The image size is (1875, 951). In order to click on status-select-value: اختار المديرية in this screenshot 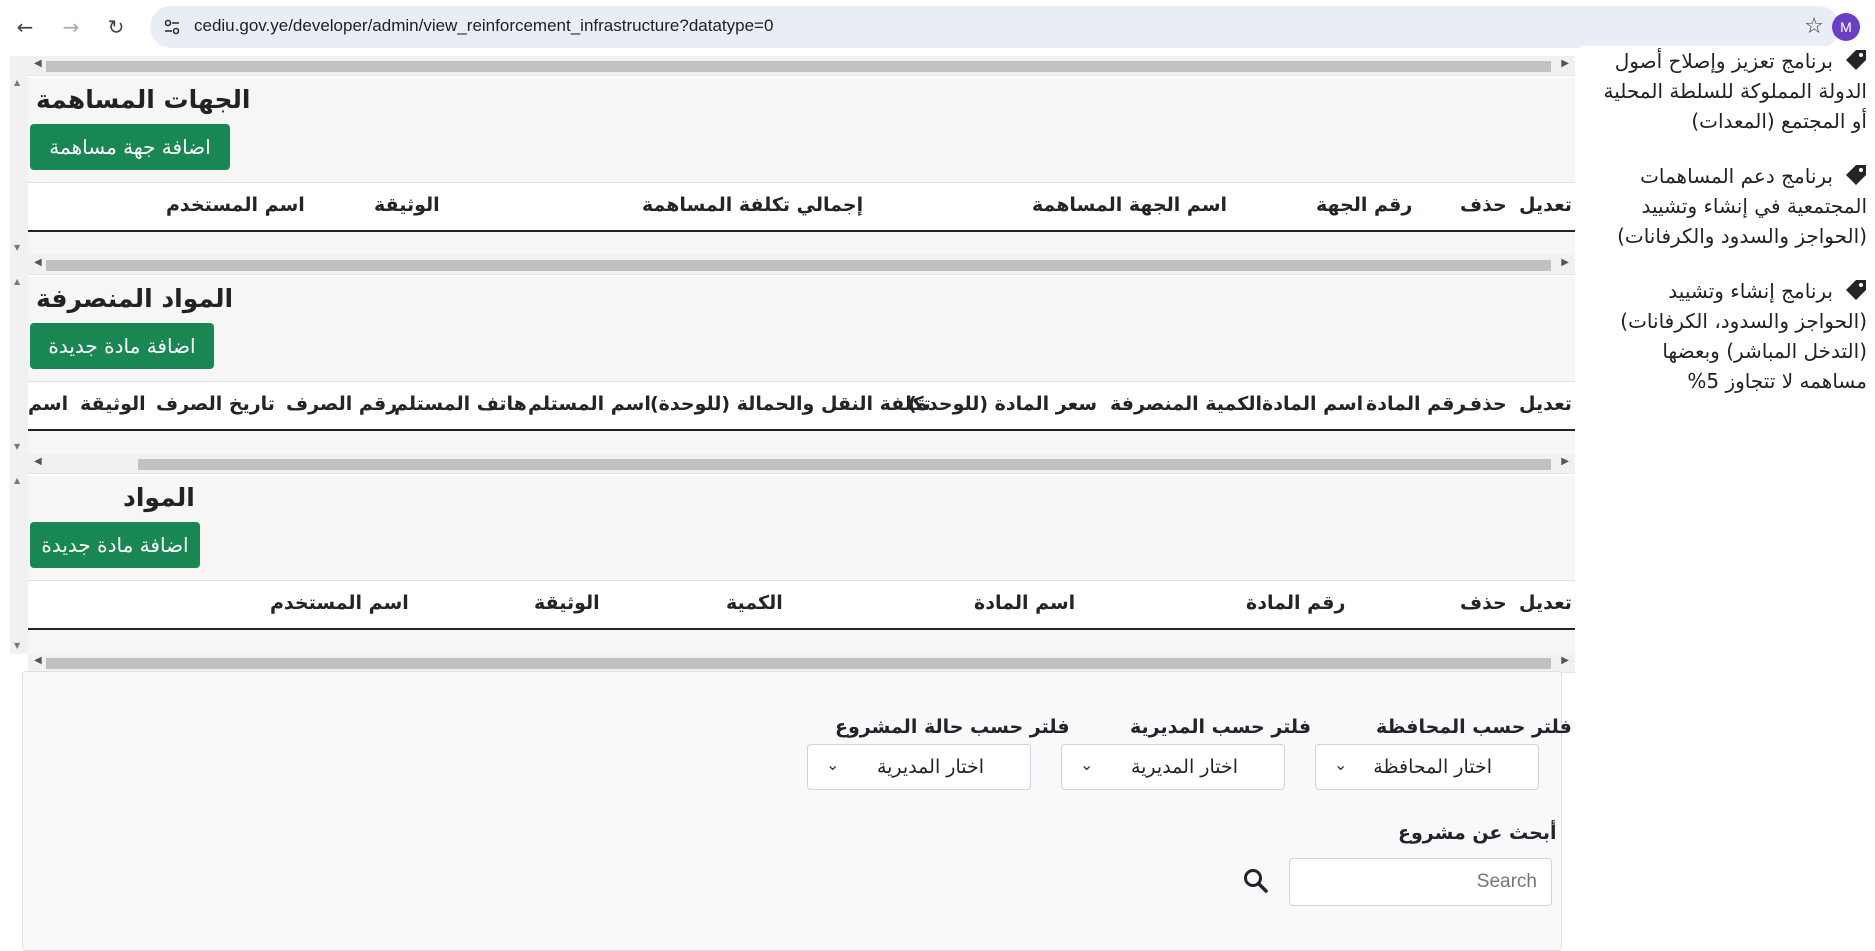, I will do `click(930, 767)`.